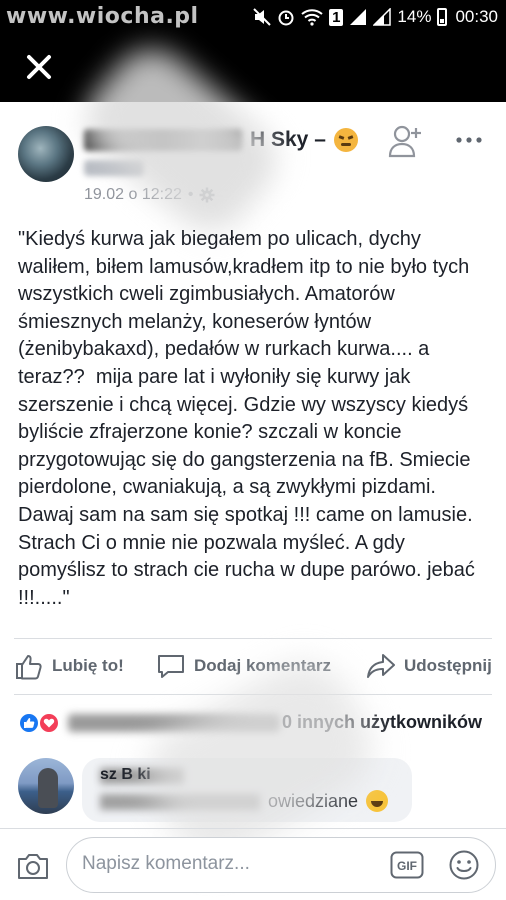 The width and height of the screenshot is (506, 900). What do you see at coordinates (232, 864) in the screenshot?
I see `comment-input` at bounding box center [232, 864].